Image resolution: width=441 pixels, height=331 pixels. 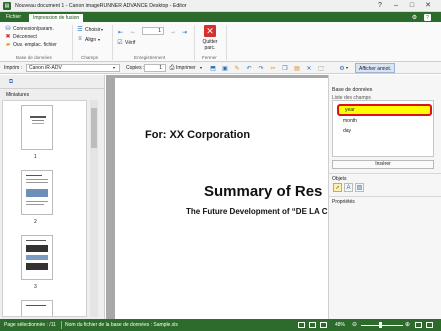 I want to click on connect-icon: ⛁, so click(x=8, y=28).